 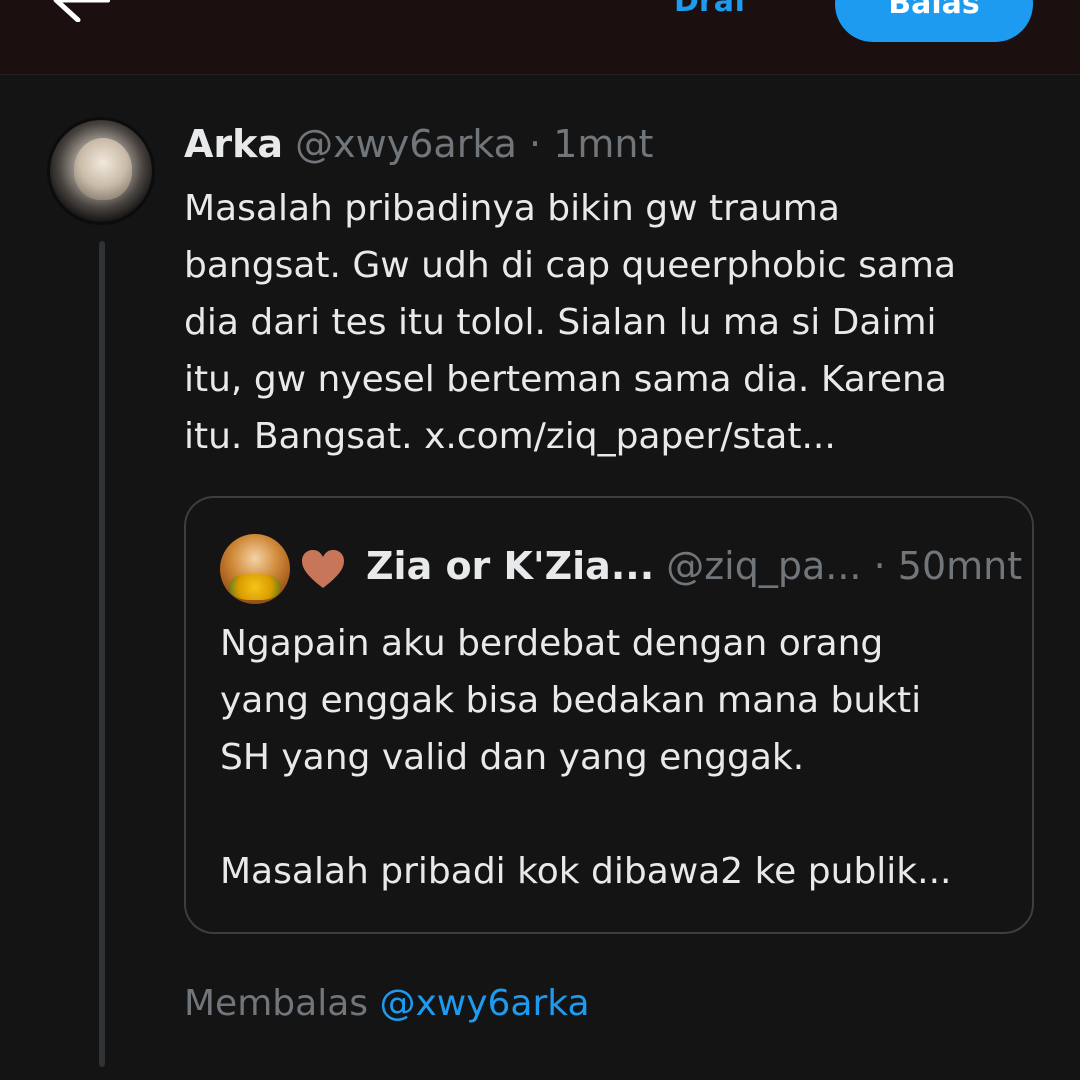 I want to click on avatar, so click(x=101, y=171).